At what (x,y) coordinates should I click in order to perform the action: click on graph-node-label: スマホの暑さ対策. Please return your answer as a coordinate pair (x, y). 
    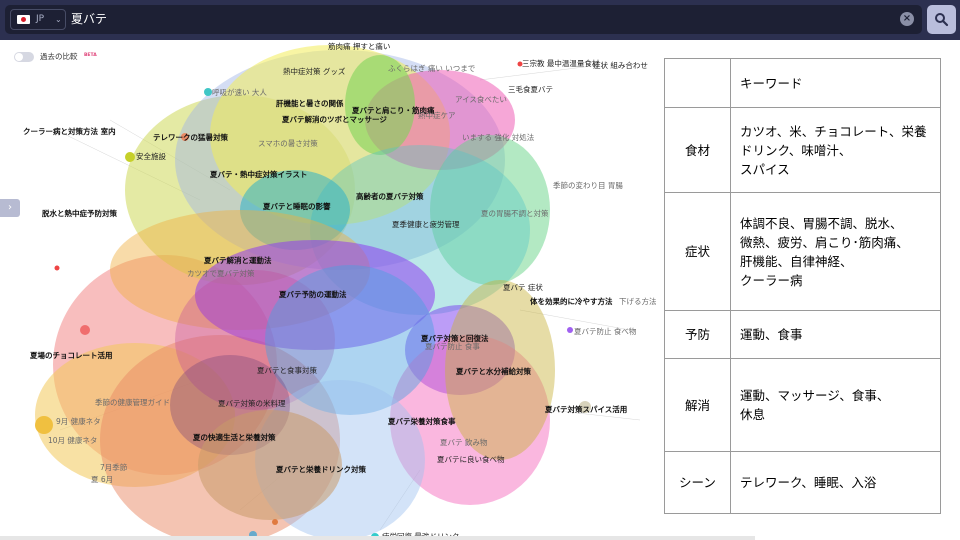
    Looking at the image, I should click on (288, 143).